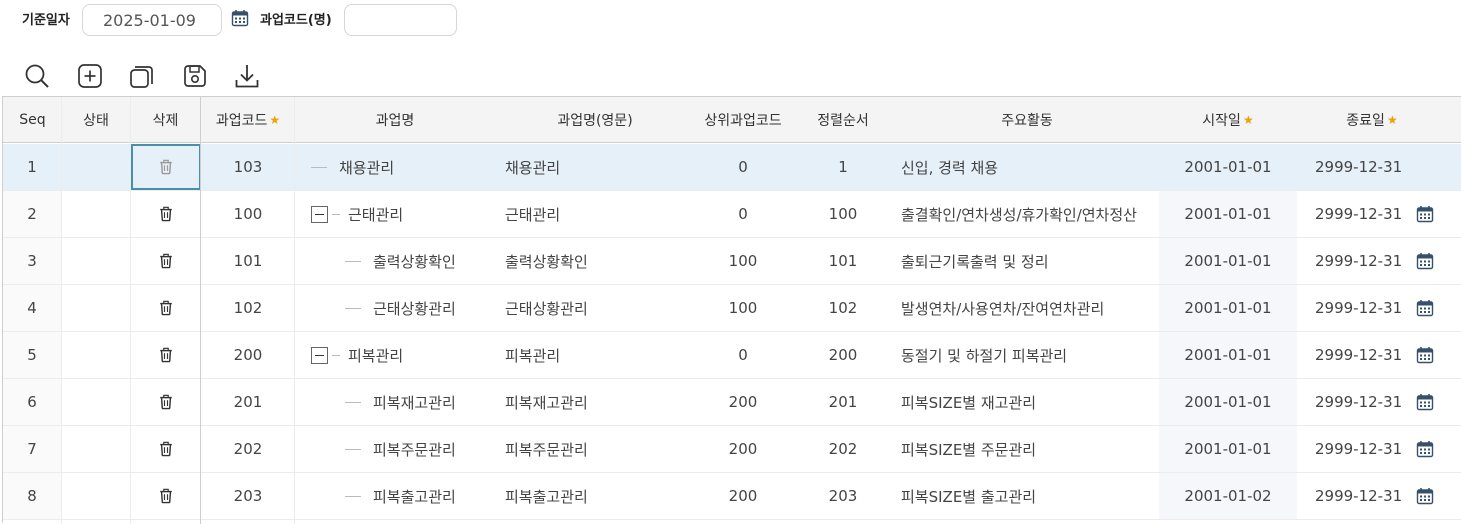  Describe the element at coordinates (248, 402) in the screenshot. I see `code-cell: 201` at that location.